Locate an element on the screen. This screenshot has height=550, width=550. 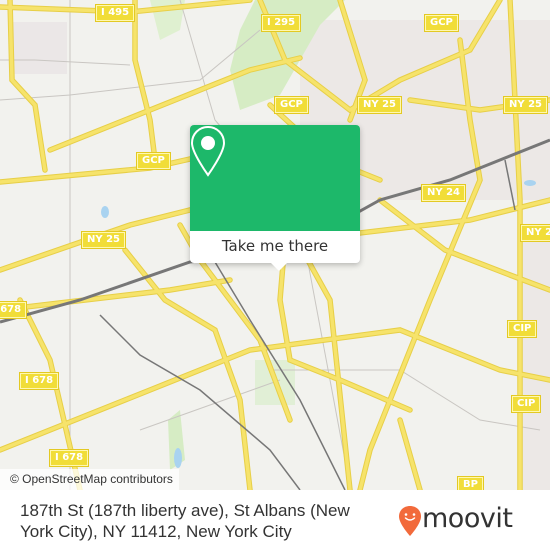
route-shield-bp: BP is located at coordinates (470, 483).